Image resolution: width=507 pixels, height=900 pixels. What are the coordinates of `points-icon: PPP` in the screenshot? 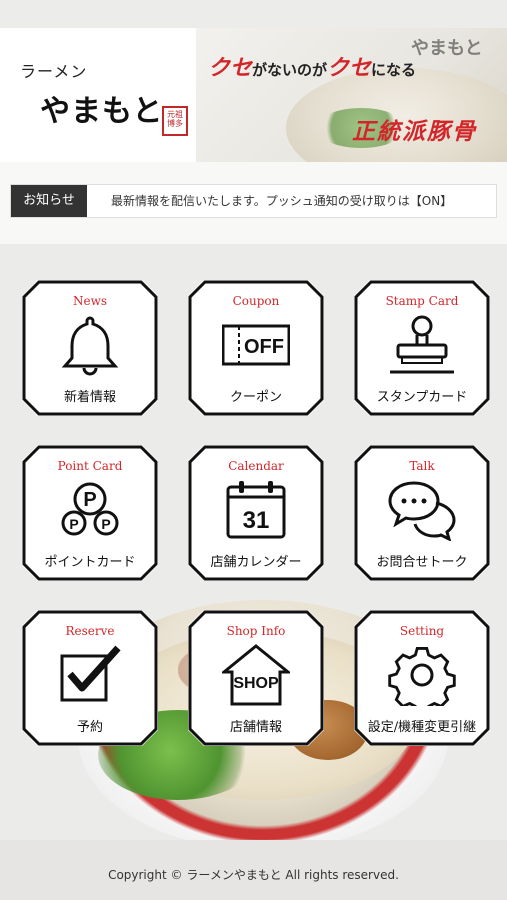 It's located at (90, 510).